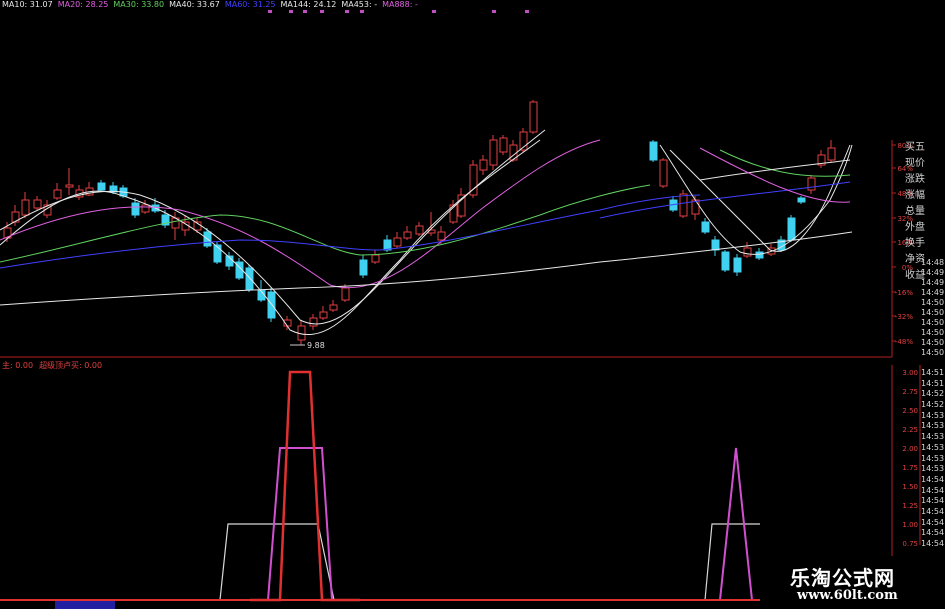 The width and height of the screenshot is (945, 609). What do you see at coordinates (71, 365) in the screenshot?
I see `indicator-legend-item: 超级顶卢买: 0.00` at bounding box center [71, 365].